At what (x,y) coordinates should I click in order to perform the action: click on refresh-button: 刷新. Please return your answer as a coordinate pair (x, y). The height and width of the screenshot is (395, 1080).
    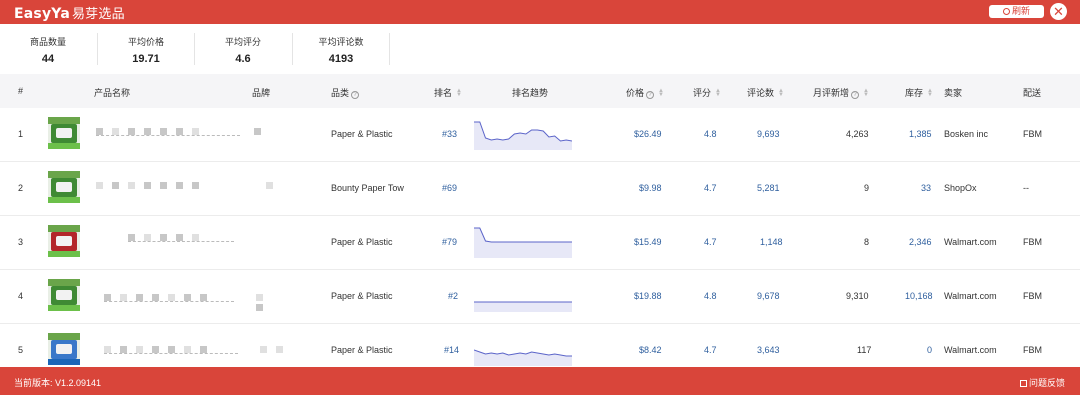
    Looking at the image, I should click on (1016, 11).